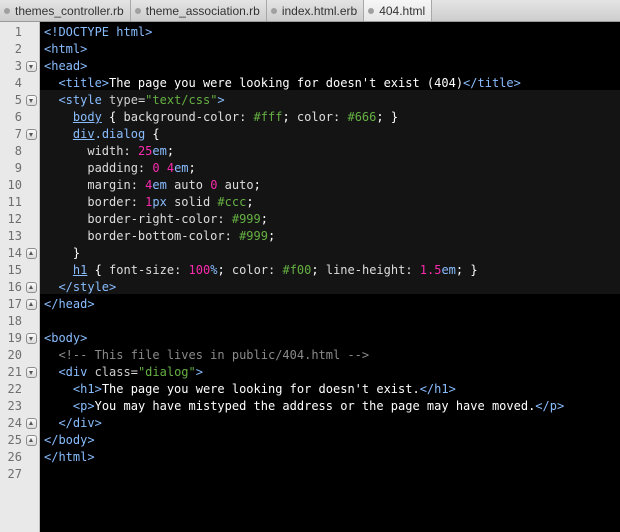 Image resolution: width=620 pixels, height=532 pixels. What do you see at coordinates (19, 287) in the screenshot?
I see `gutter-row: 16` at bounding box center [19, 287].